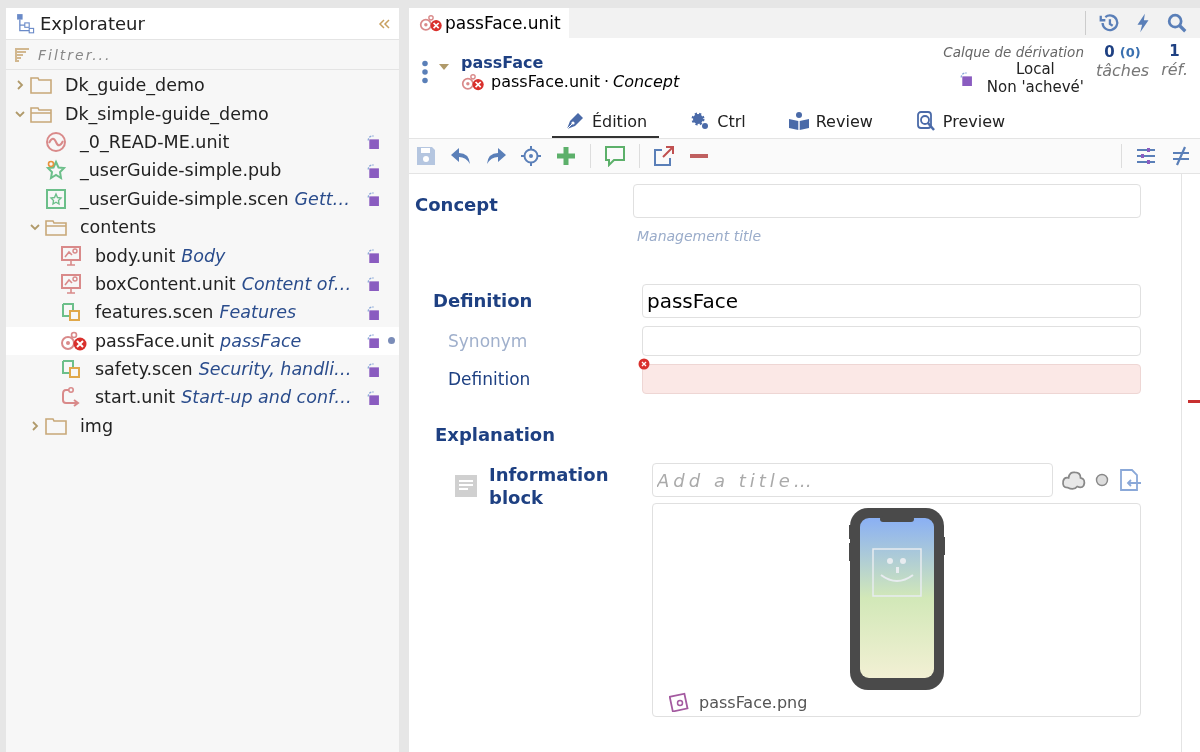 The height and width of the screenshot is (752, 1200). What do you see at coordinates (1181, 156) in the screenshot?
I see `not-equal-icon` at bounding box center [1181, 156].